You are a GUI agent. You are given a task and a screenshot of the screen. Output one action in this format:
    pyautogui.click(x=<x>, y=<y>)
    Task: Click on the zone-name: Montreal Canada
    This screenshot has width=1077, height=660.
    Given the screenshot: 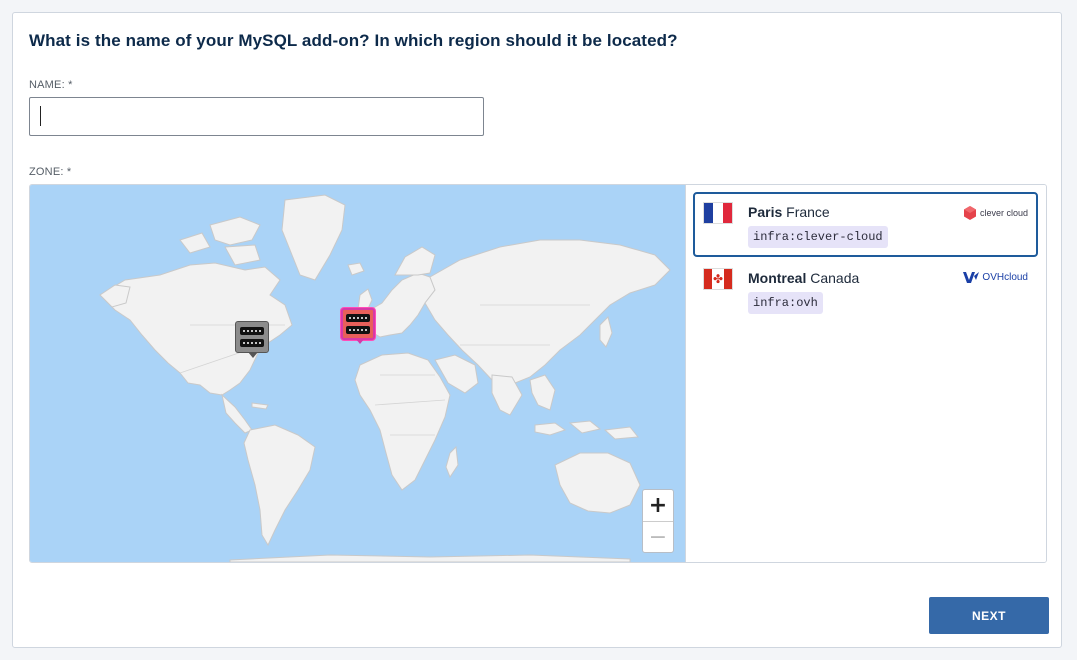 What is the action you would take?
    pyautogui.click(x=803, y=278)
    